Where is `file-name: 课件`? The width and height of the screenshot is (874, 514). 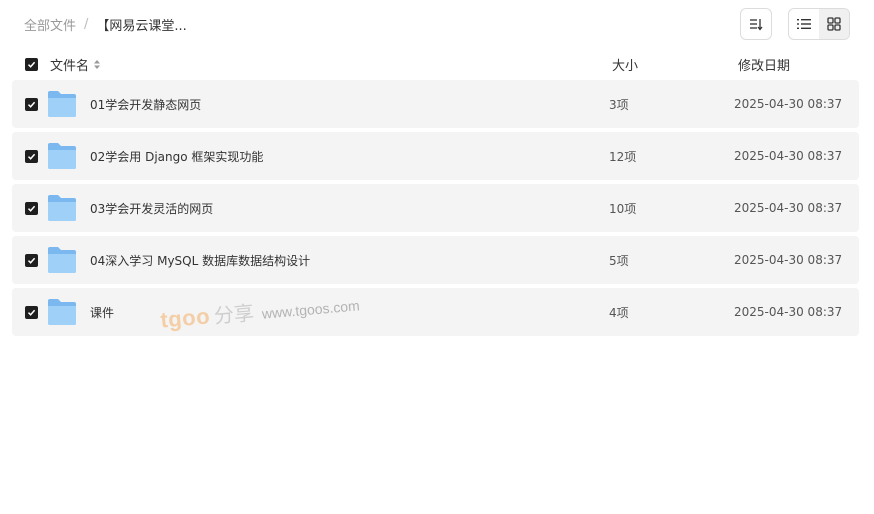
file-name: 课件 is located at coordinates (102, 312).